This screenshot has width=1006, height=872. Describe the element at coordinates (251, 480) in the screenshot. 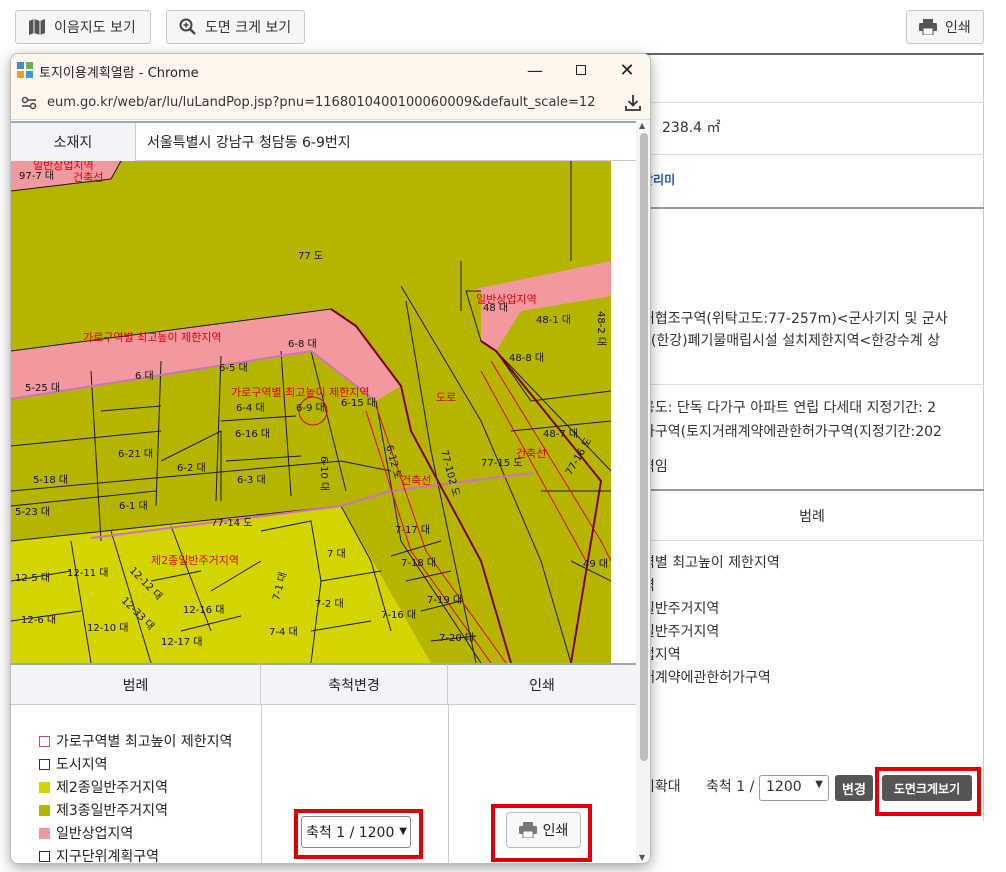

I see `parcel-label: 6-3 대` at that location.